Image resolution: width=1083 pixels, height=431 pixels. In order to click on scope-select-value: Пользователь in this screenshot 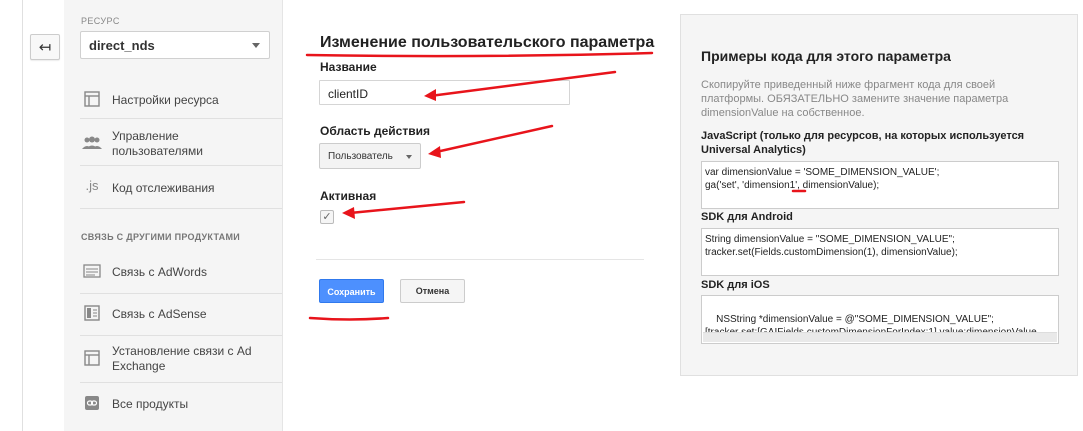, I will do `click(360, 156)`.